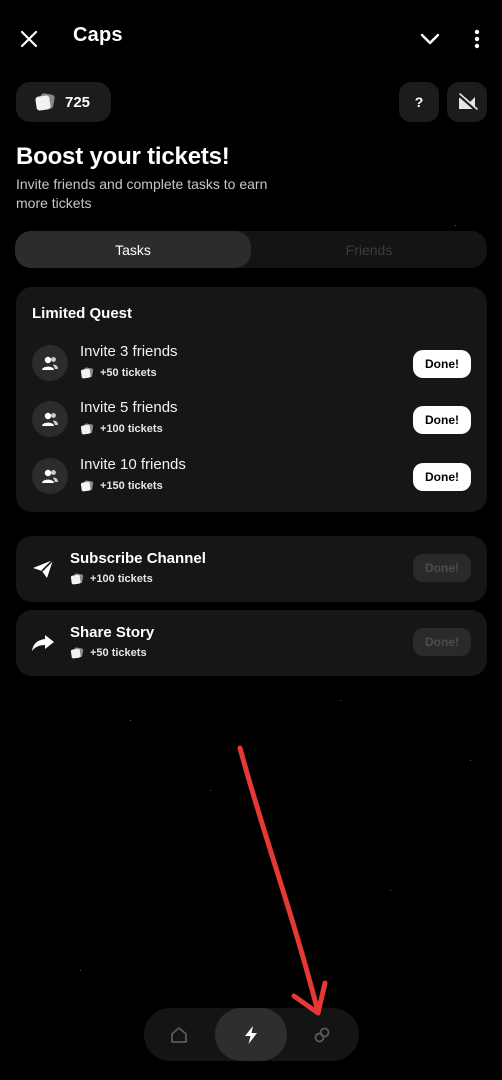 This screenshot has width=502, height=1080. Describe the element at coordinates (129, 351) in the screenshot. I see `quest-title: Invite 3 friends` at that location.